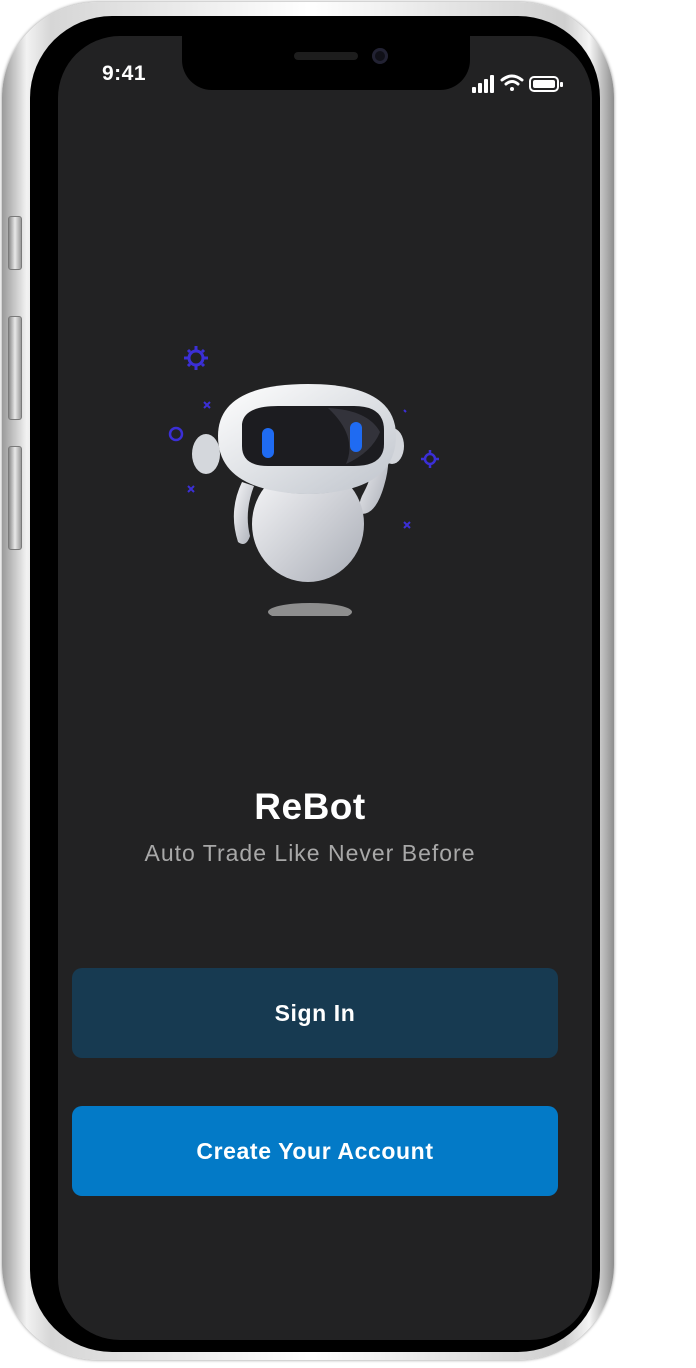  What do you see at coordinates (310, 806) in the screenshot?
I see `app-title: ReBot` at bounding box center [310, 806].